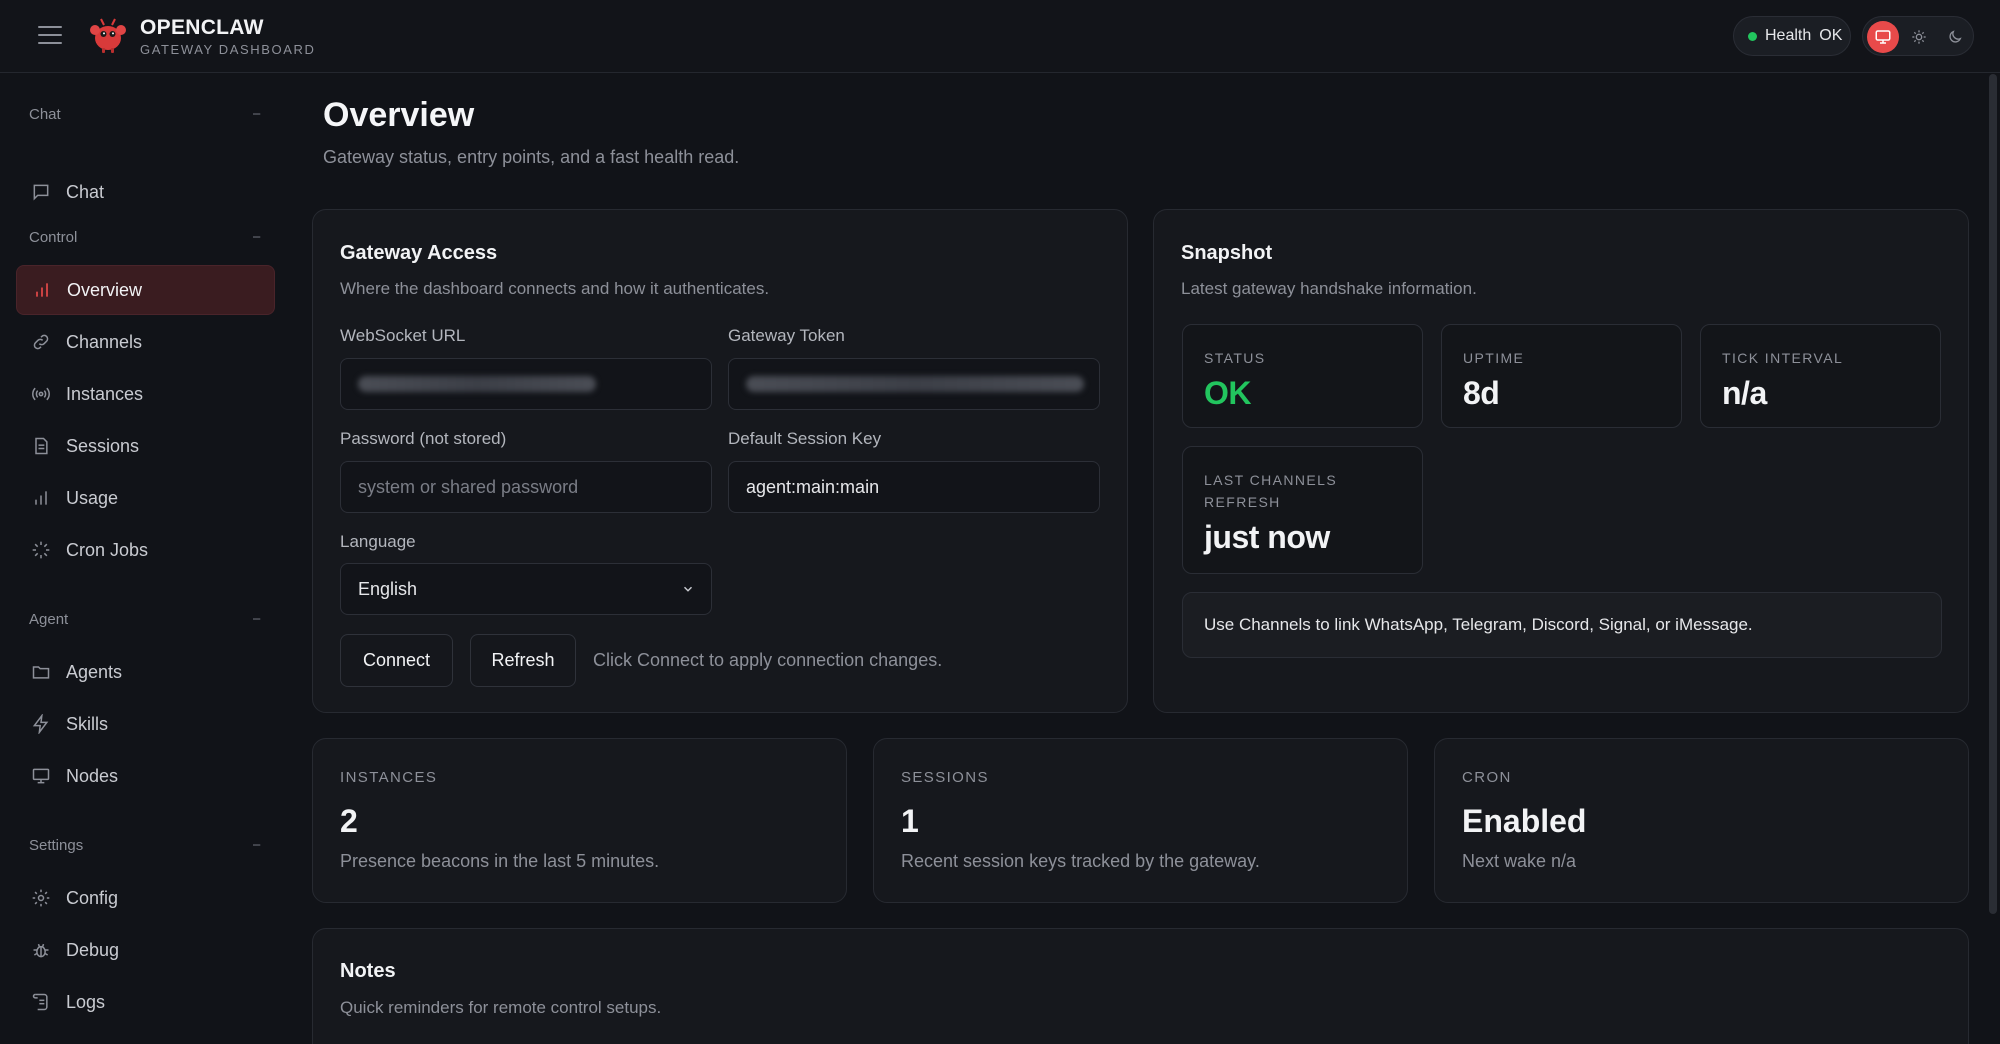  What do you see at coordinates (41, 192) in the screenshot?
I see `message-icon` at bounding box center [41, 192].